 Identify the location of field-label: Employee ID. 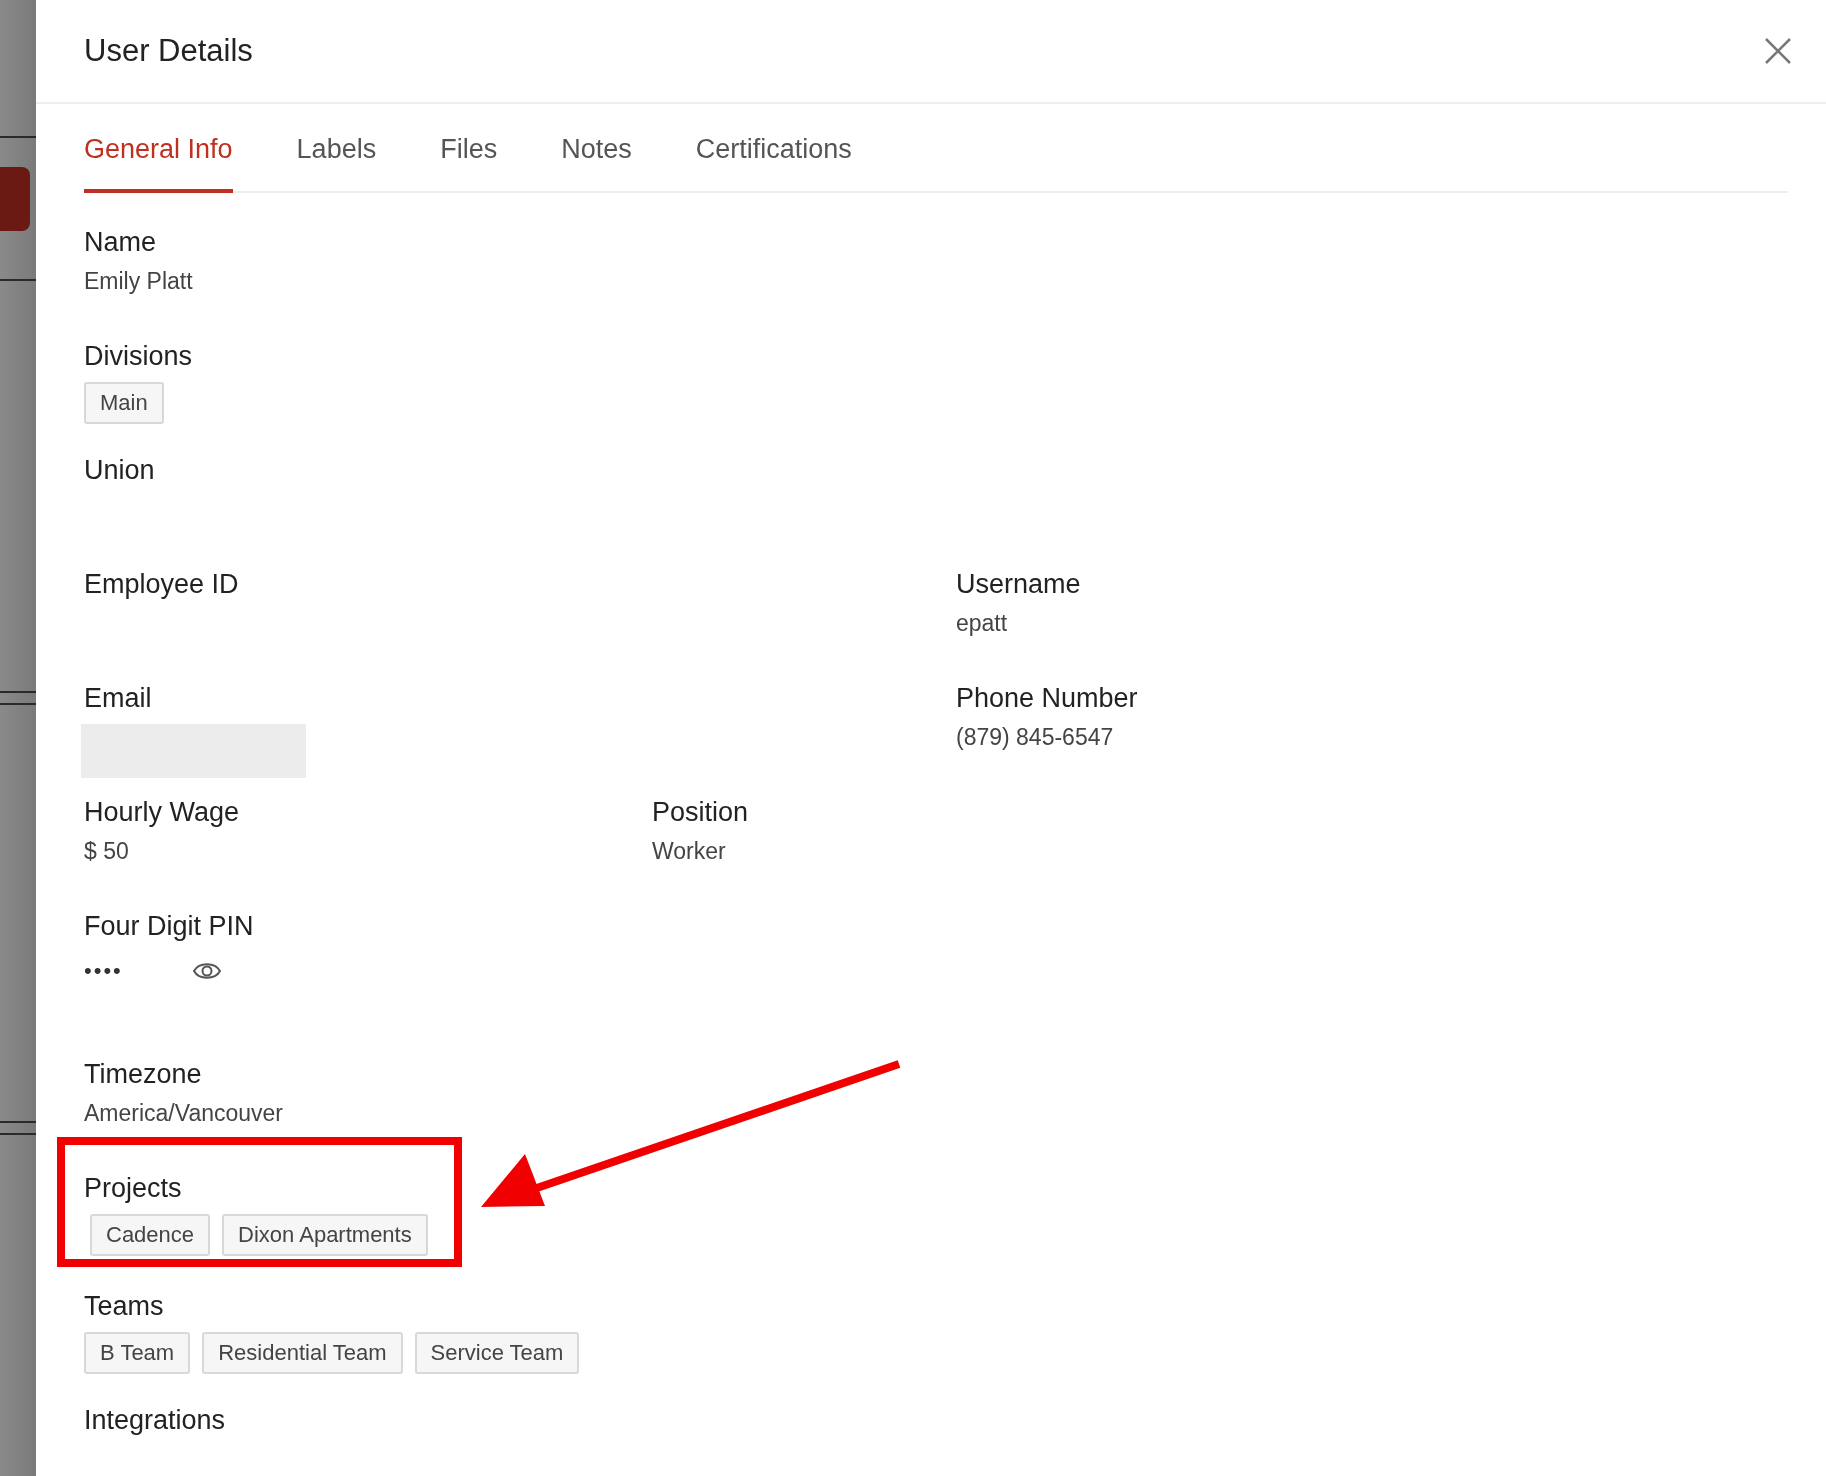
(161, 584).